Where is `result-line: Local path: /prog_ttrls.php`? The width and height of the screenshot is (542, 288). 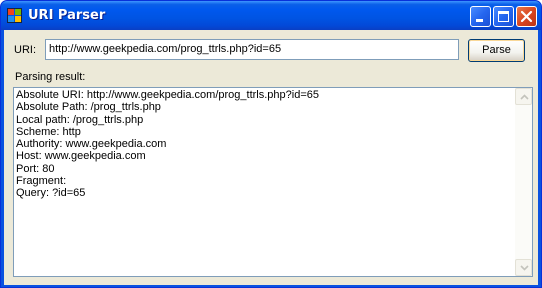
result-line: Local path: /prog_ttrls.php is located at coordinates (80, 119).